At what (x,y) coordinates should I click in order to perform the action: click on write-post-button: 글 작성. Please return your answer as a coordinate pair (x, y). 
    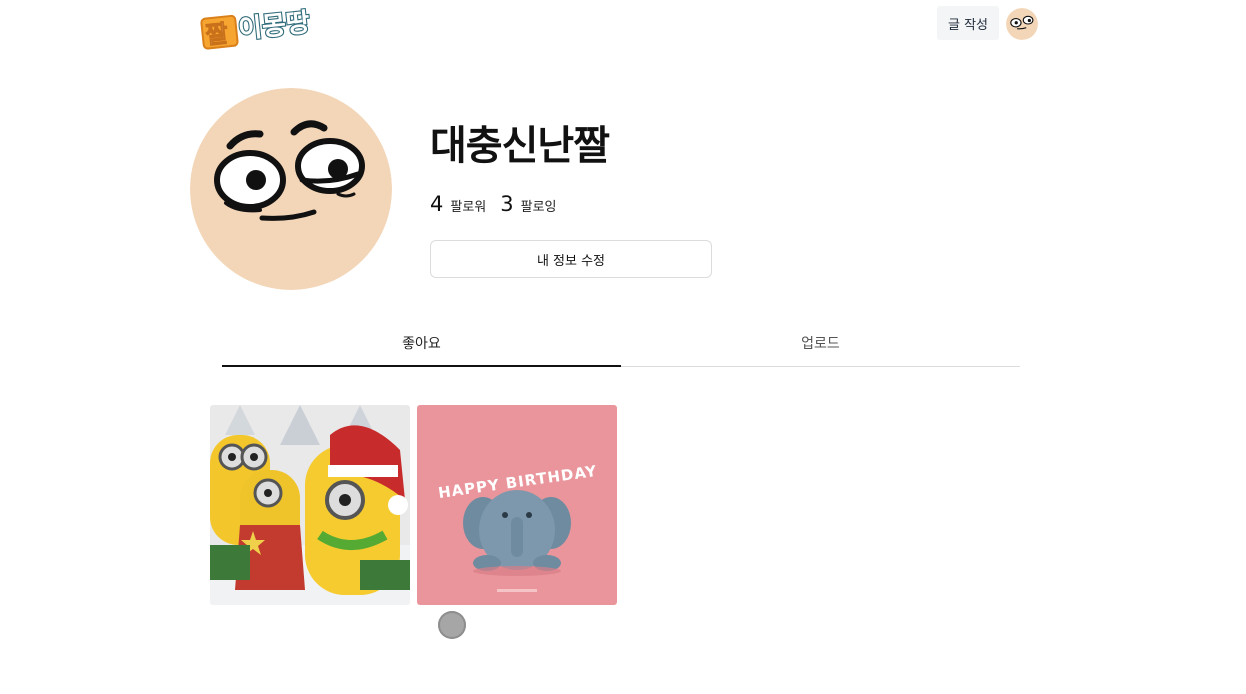
    Looking at the image, I should click on (968, 23).